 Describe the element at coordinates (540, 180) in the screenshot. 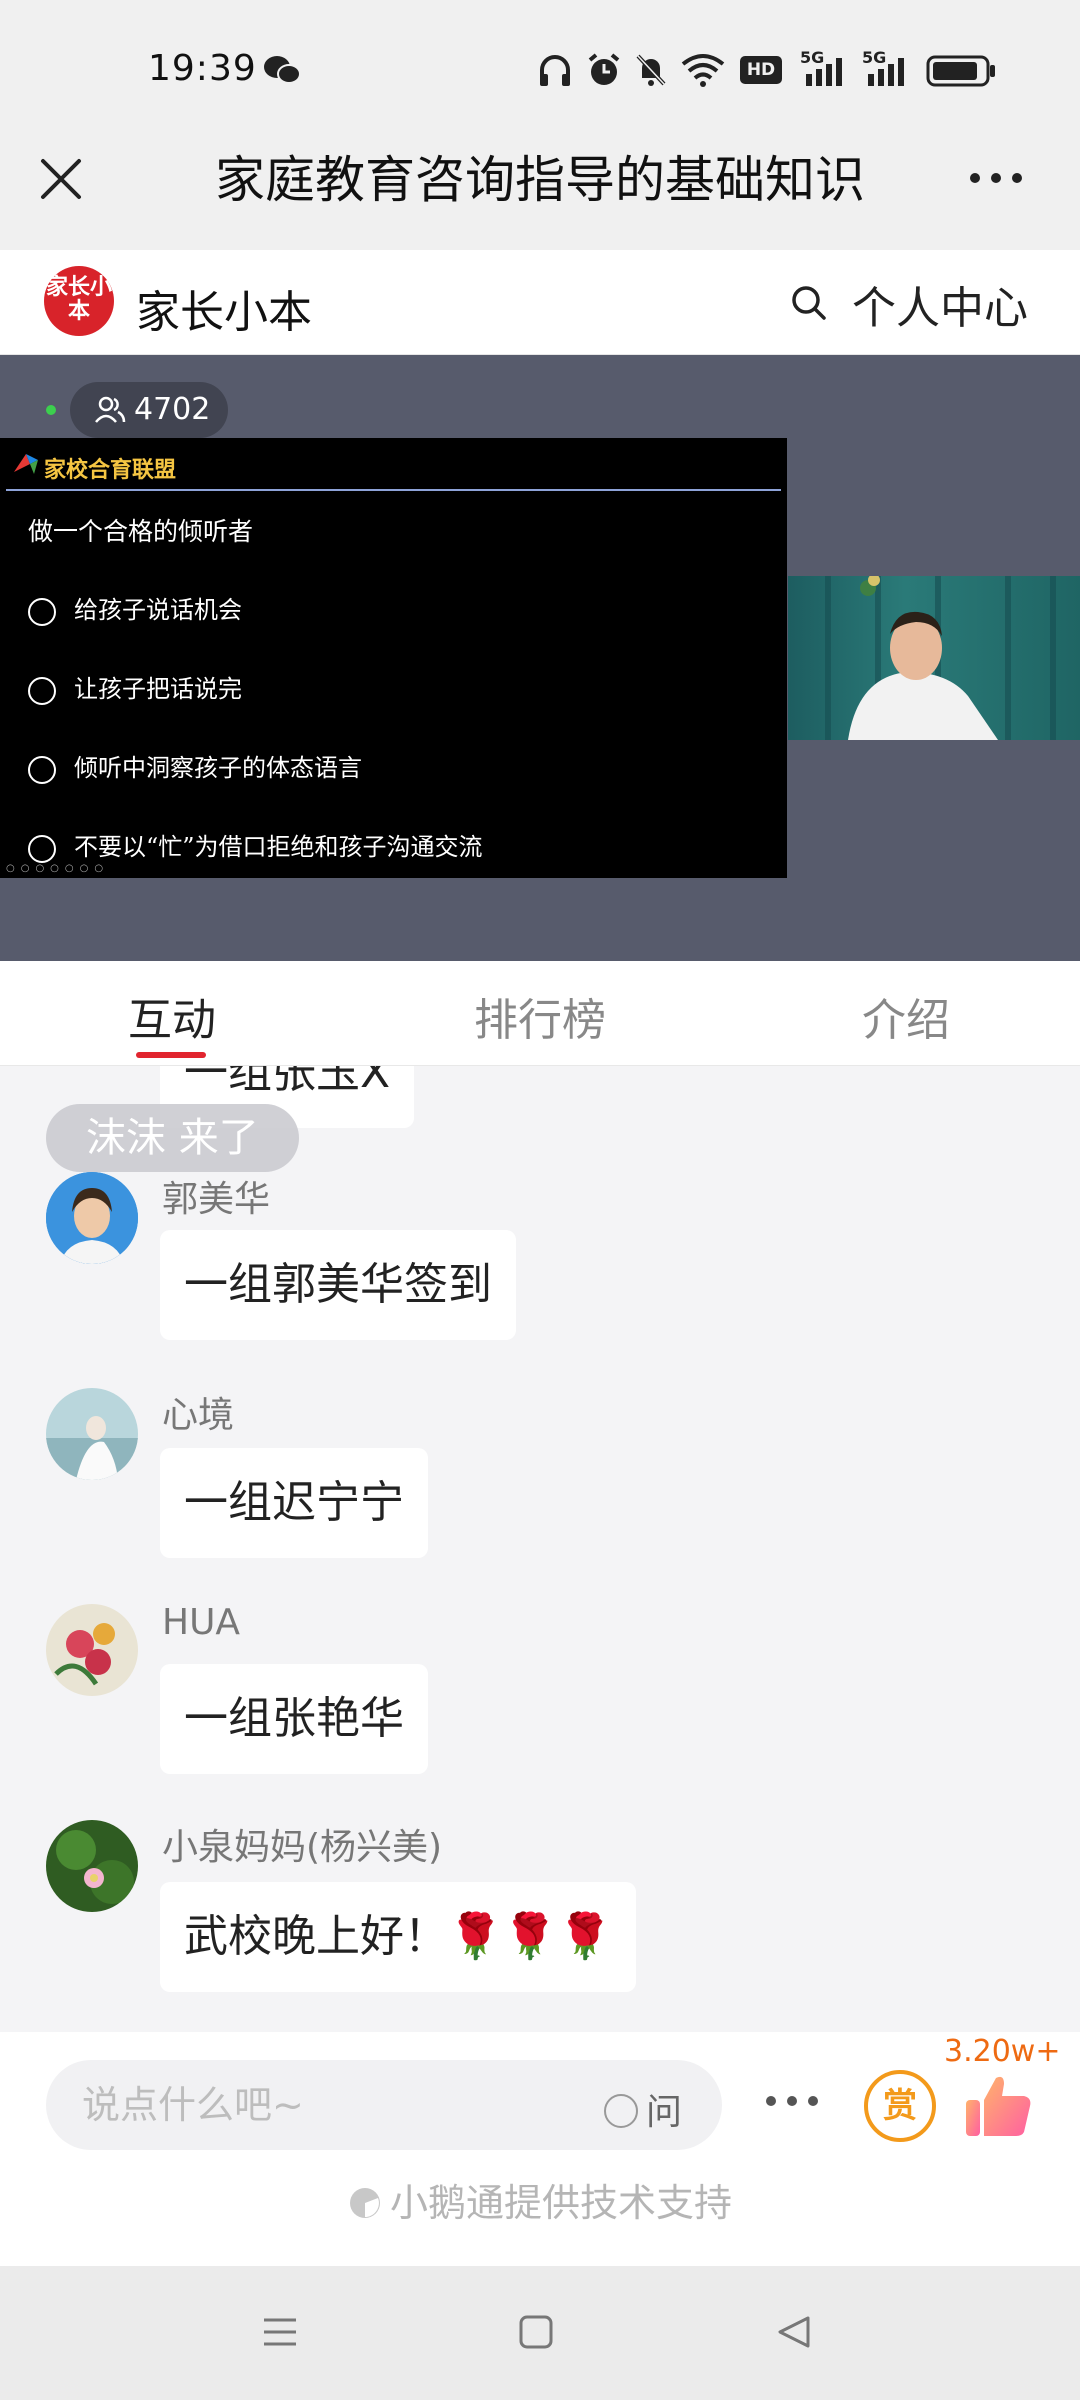

I see `page-title: 家庭教育咨询指导的基础知识` at that location.